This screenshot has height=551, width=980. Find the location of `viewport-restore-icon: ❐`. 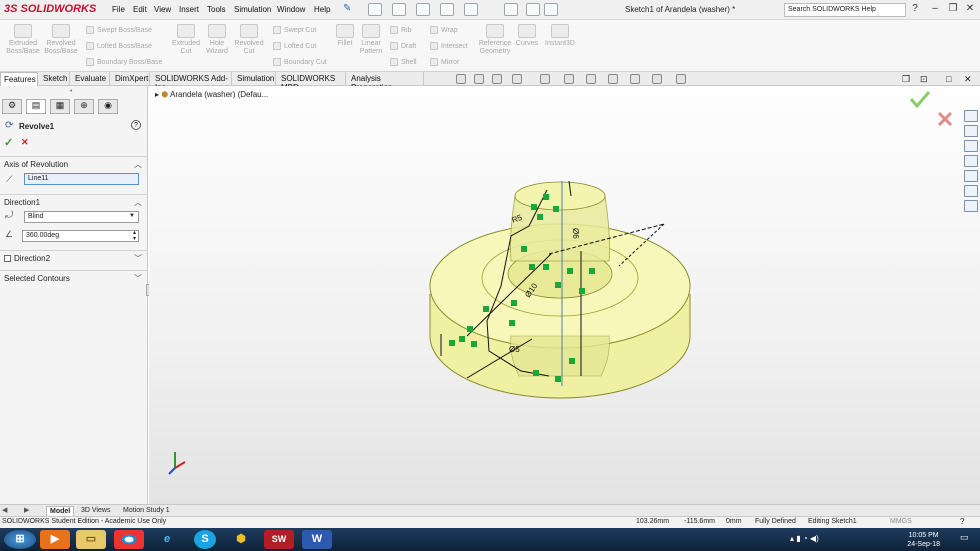

viewport-restore-icon: ❐ is located at coordinates (906, 79).